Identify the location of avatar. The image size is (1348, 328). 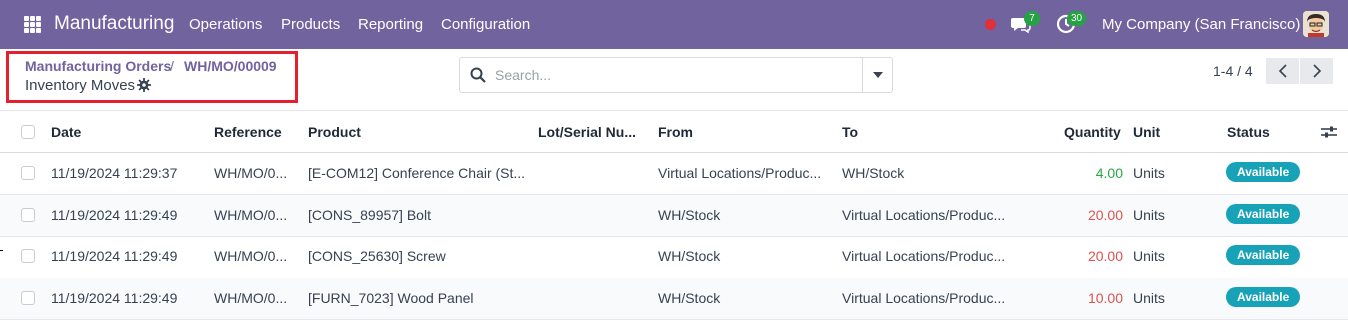
(1316, 24).